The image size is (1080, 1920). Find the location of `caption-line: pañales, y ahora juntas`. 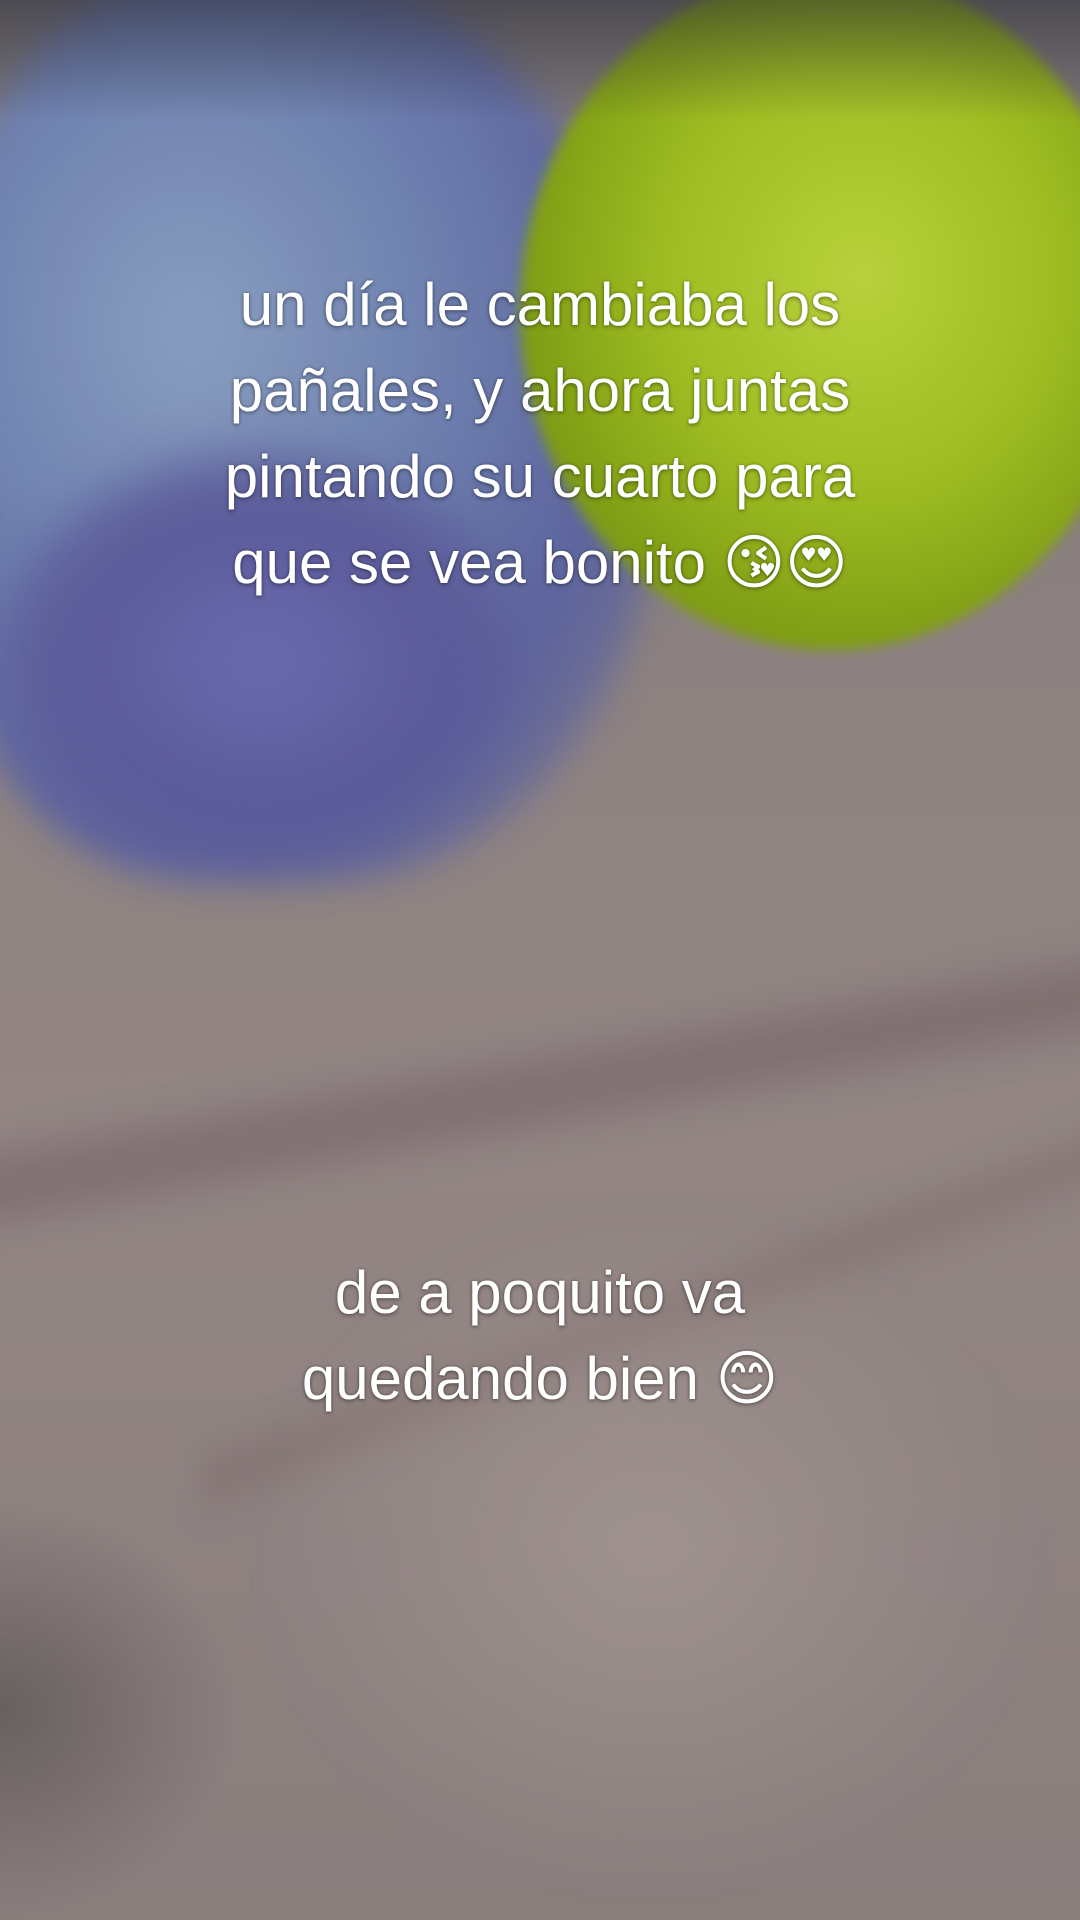

caption-line: pañales, y ahora juntas is located at coordinates (540, 390).